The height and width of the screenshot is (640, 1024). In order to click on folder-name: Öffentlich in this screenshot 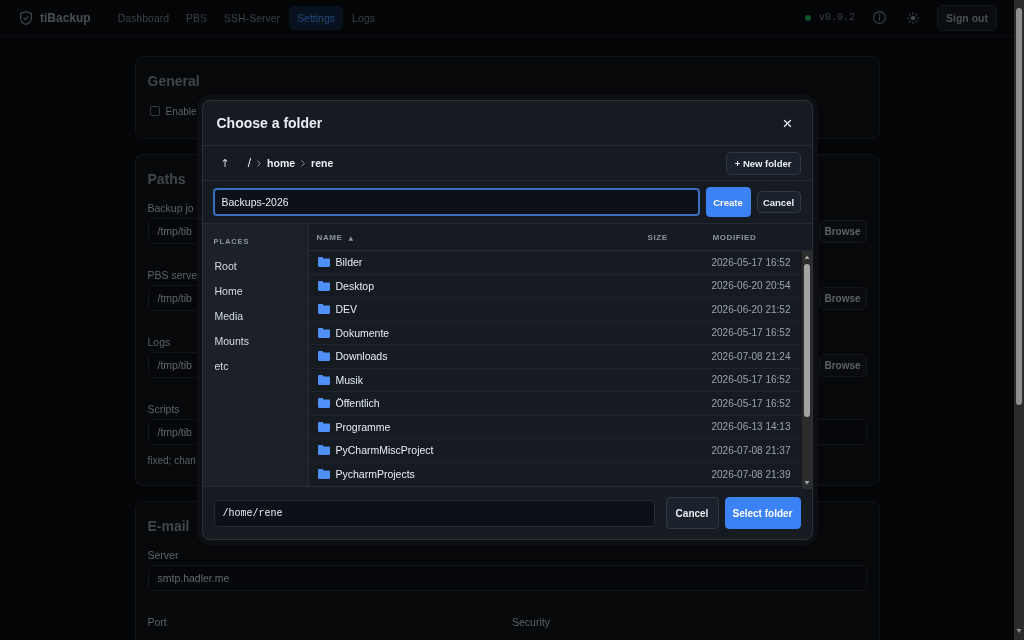, I will do `click(358, 403)`.